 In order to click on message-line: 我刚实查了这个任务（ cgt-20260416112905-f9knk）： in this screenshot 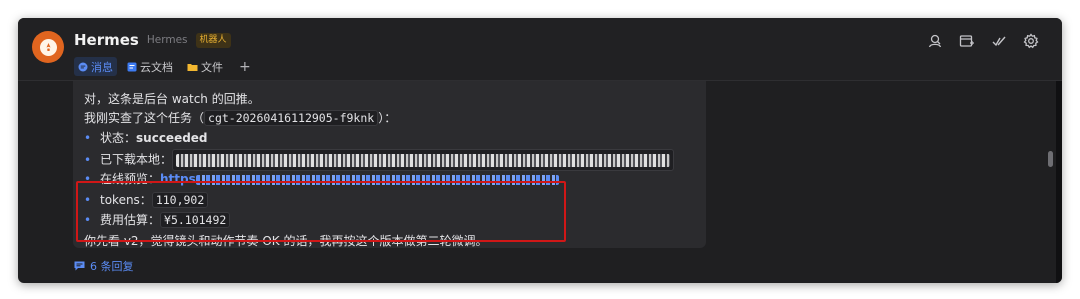, I will do `click(240, 118)`.